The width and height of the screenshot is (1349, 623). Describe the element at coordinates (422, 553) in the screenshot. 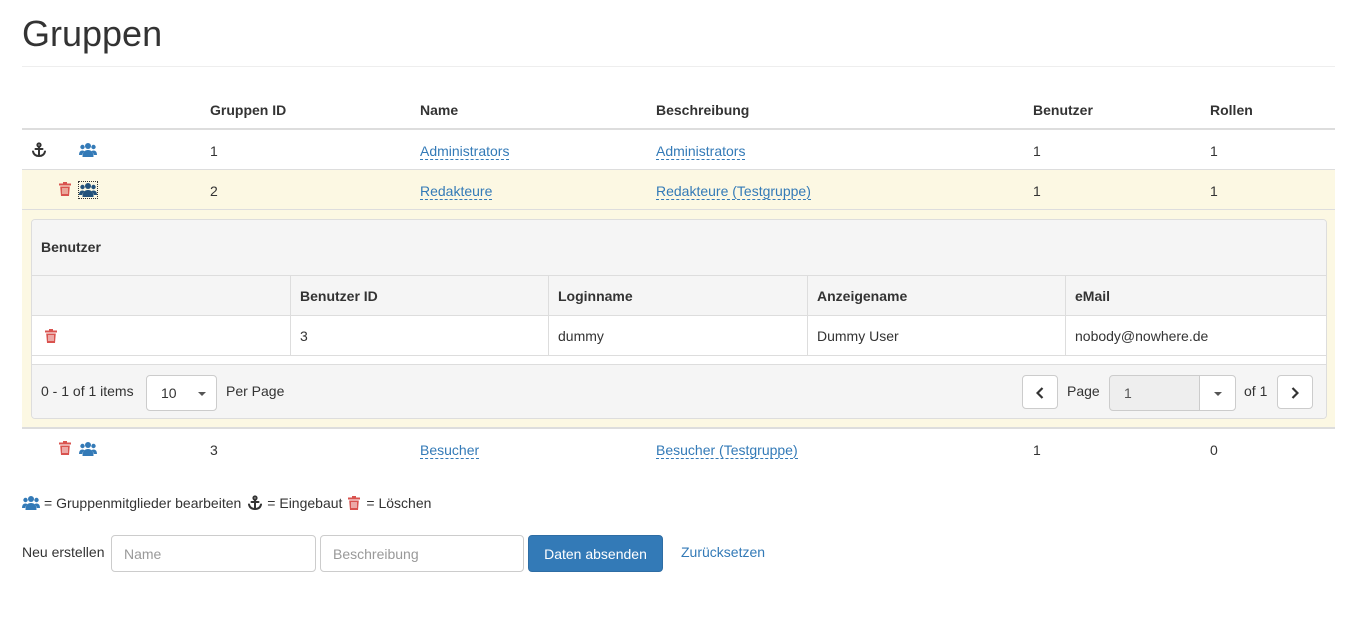

I see `description-input` at that location.